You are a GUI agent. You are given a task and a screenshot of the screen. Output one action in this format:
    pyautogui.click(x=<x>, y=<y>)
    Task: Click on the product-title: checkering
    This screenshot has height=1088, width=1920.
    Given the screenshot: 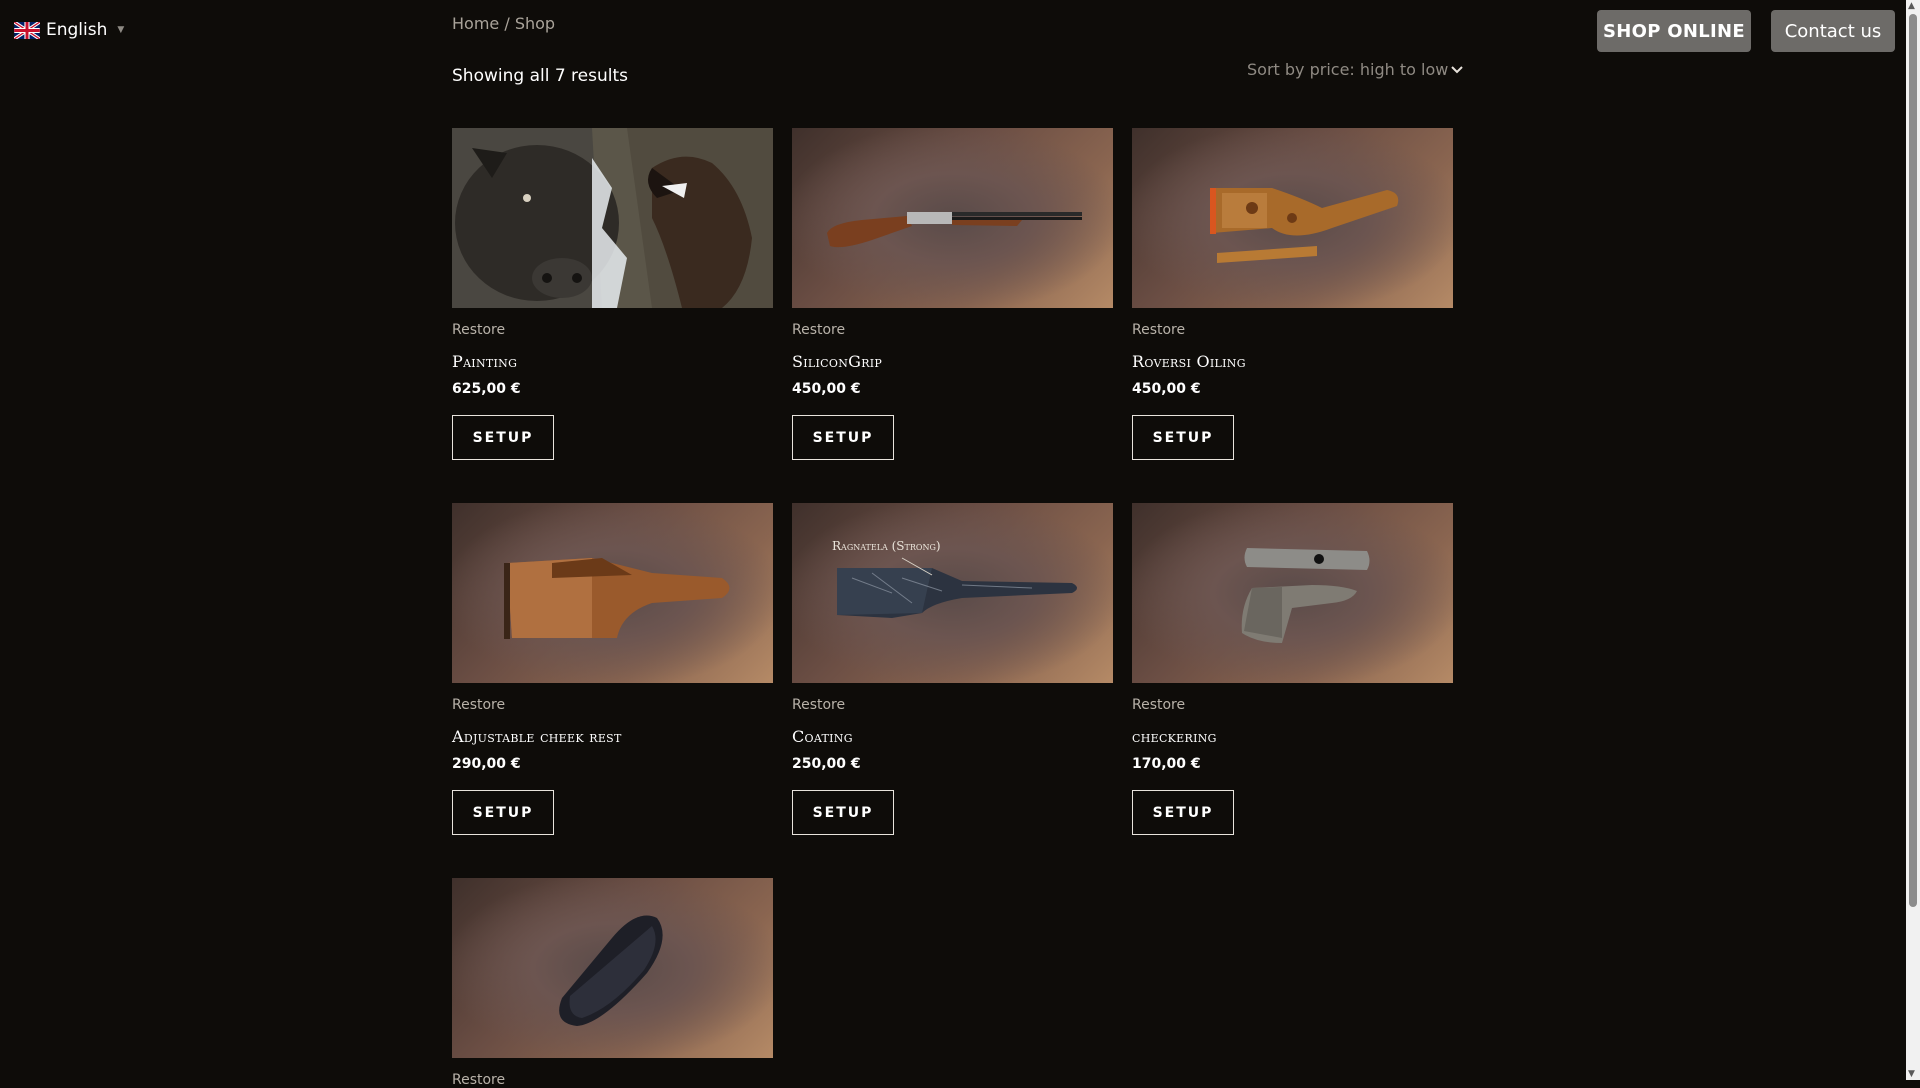 What is the action you would take?
    pyautogui.click(x=1292, y=736)
    